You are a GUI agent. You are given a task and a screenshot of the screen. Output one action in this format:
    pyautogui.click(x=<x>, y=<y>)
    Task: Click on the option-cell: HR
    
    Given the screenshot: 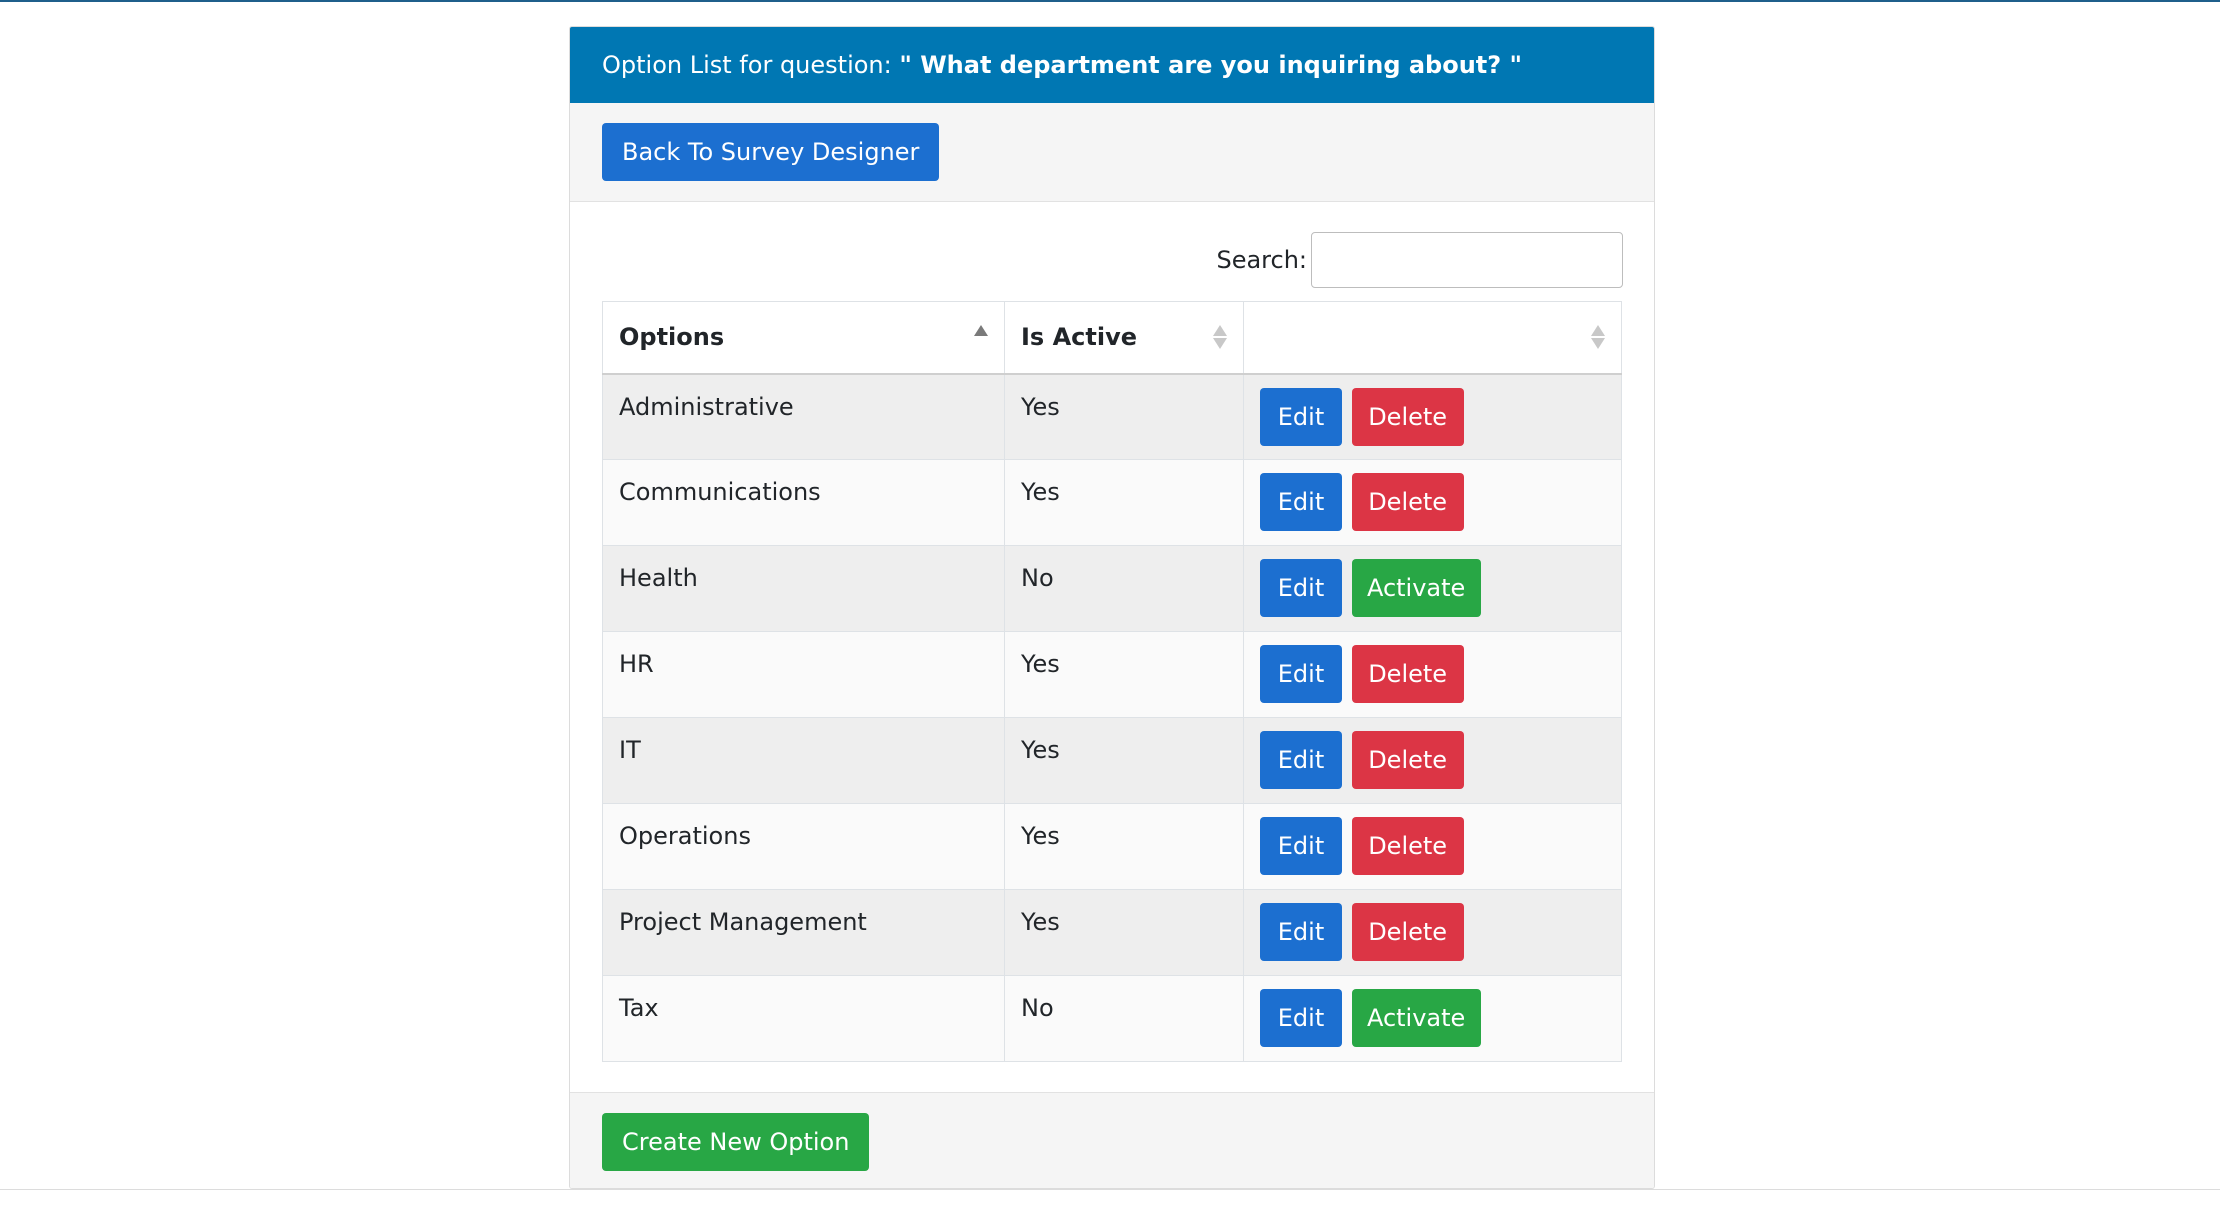 What is the action you would take?
    pyautogui.click(x=803, y=674)
    